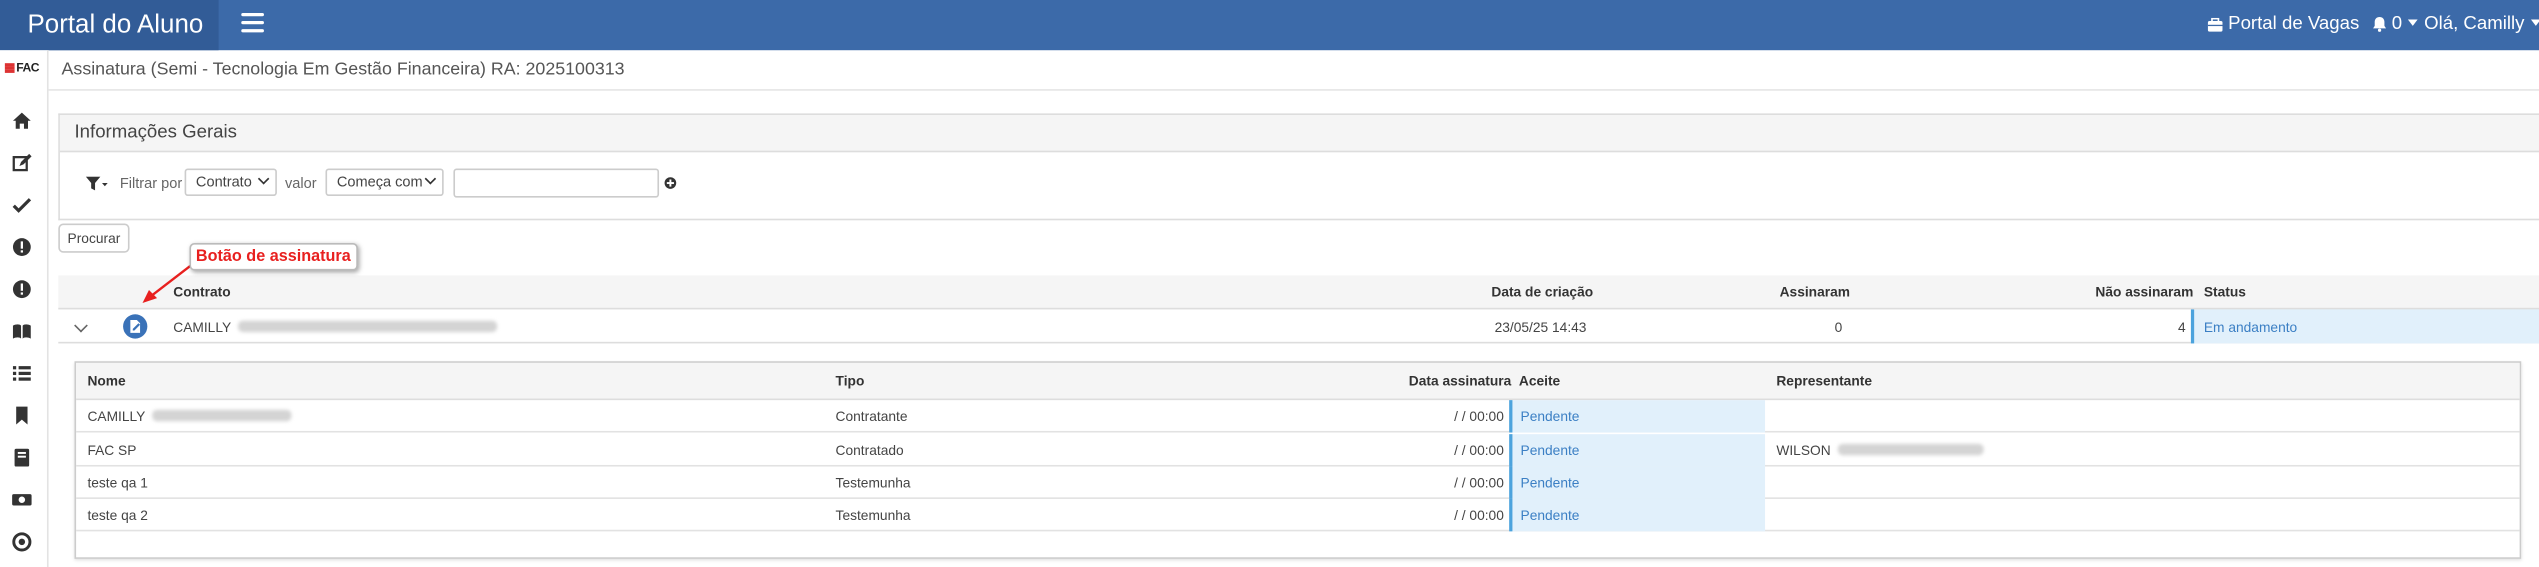  Describe the element at coordinates (117, 482) in the screenshot. I see `signer-name: teste qa 1` at that location.